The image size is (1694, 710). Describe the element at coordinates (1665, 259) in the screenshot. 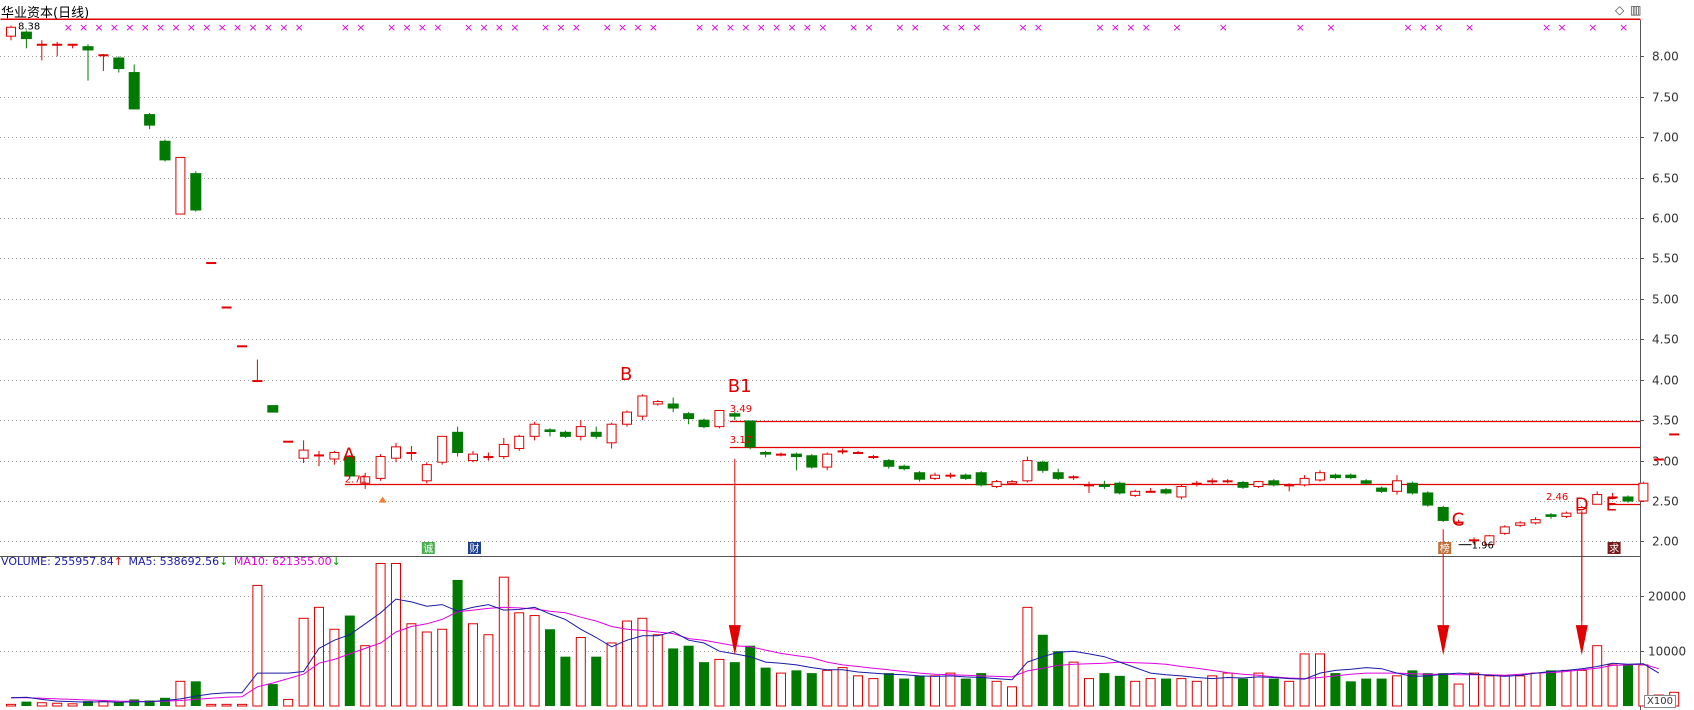

I see `price-tick-label: 5.50` at that location.